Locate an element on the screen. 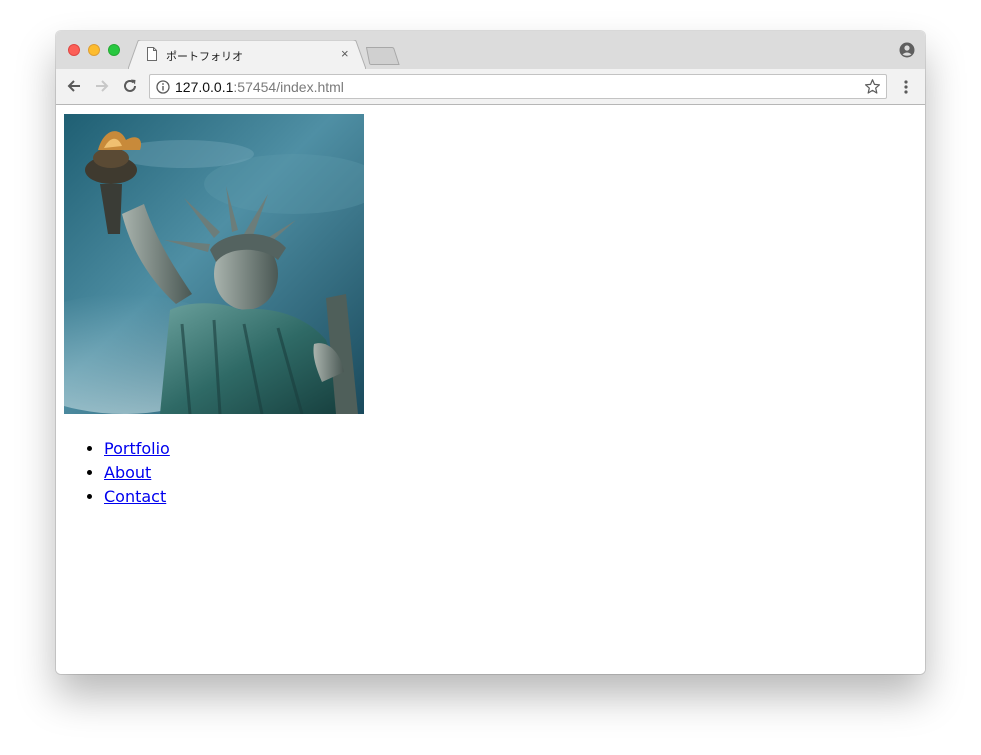  zoom-window-button is located at coordinates (114, 50).